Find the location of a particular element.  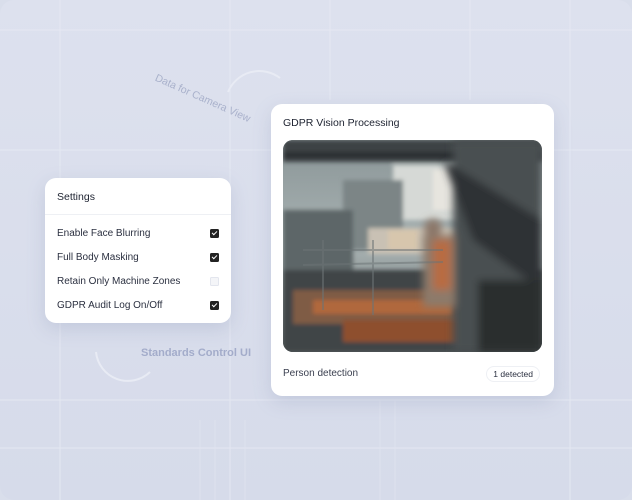

setting-retain-machine-zones: Retain Only Machine Zones is located at coordinates (138, 281).